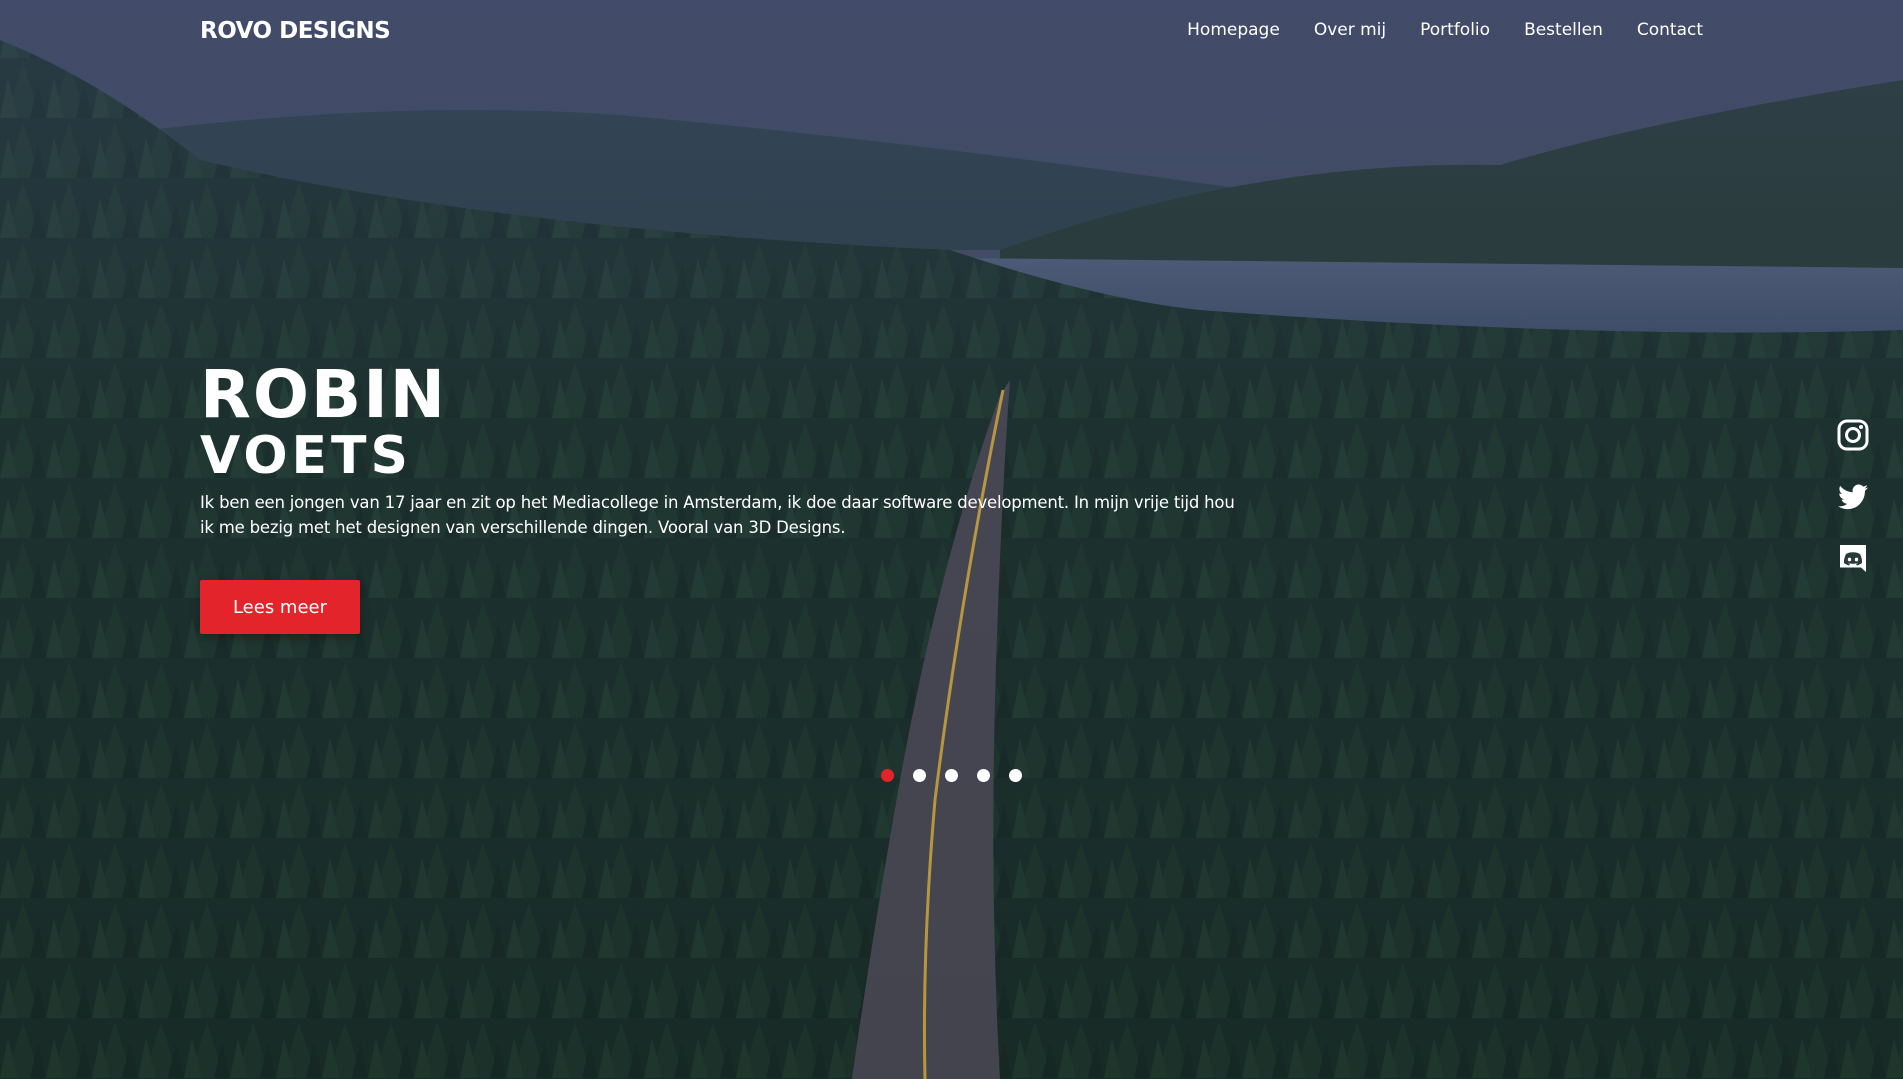 The image size is (1903, 1079). I want to click on hero-last-name: VOETS, so click(306, 456).